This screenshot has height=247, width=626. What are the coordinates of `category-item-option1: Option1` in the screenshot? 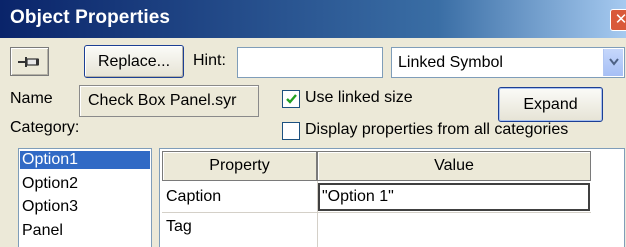 It's located at (85, 160).